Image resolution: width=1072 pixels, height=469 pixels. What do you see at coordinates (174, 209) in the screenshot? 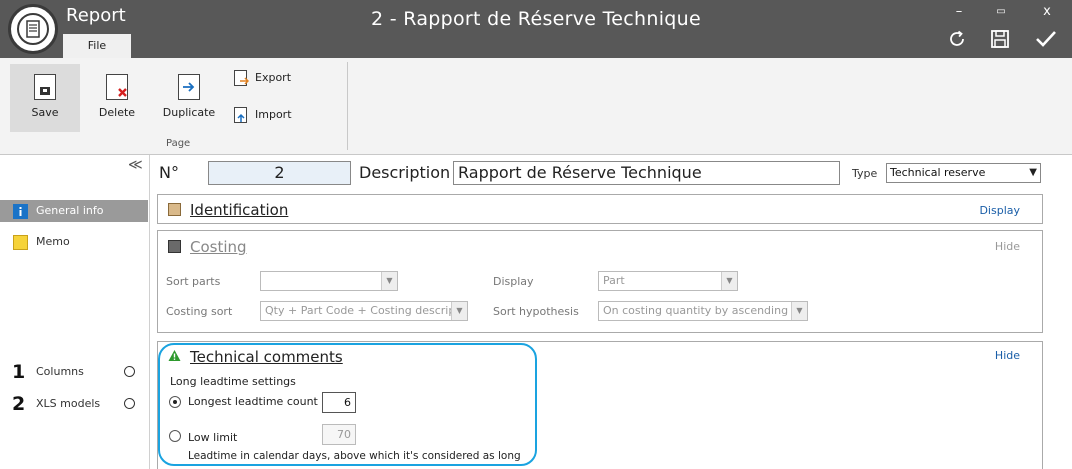
I see `identification-icon` at bounding box center [174, 209].